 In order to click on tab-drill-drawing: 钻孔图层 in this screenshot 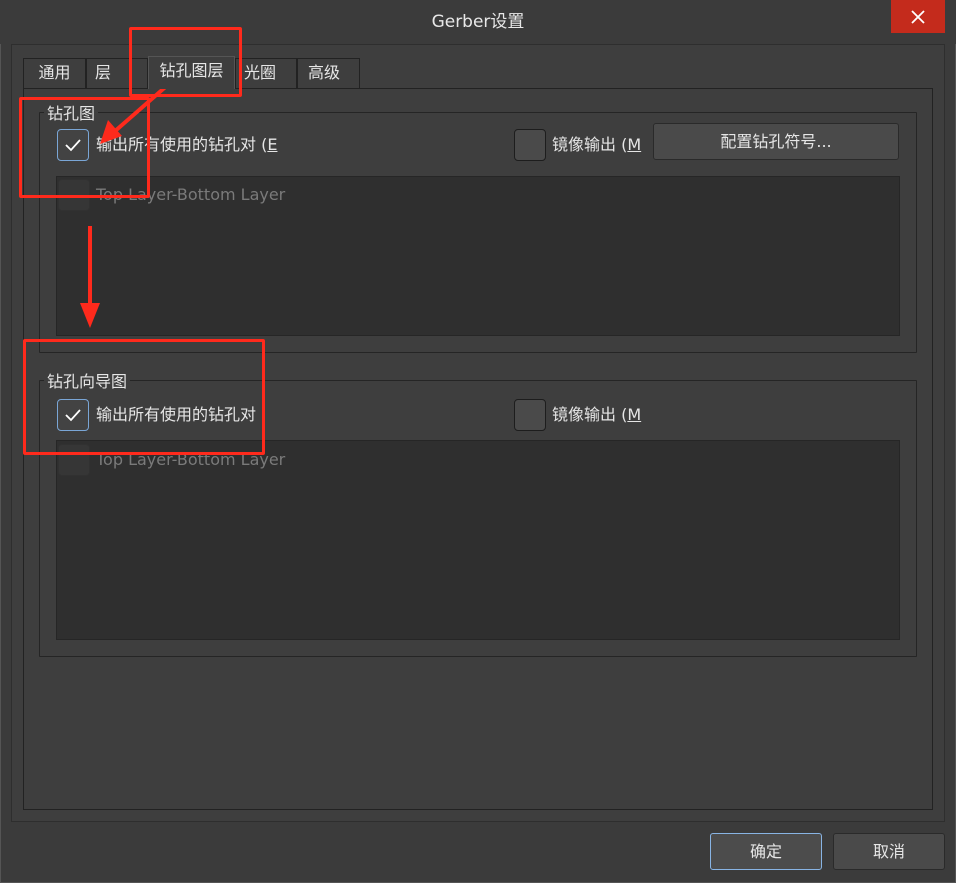, I will do `click(191, 72)`.